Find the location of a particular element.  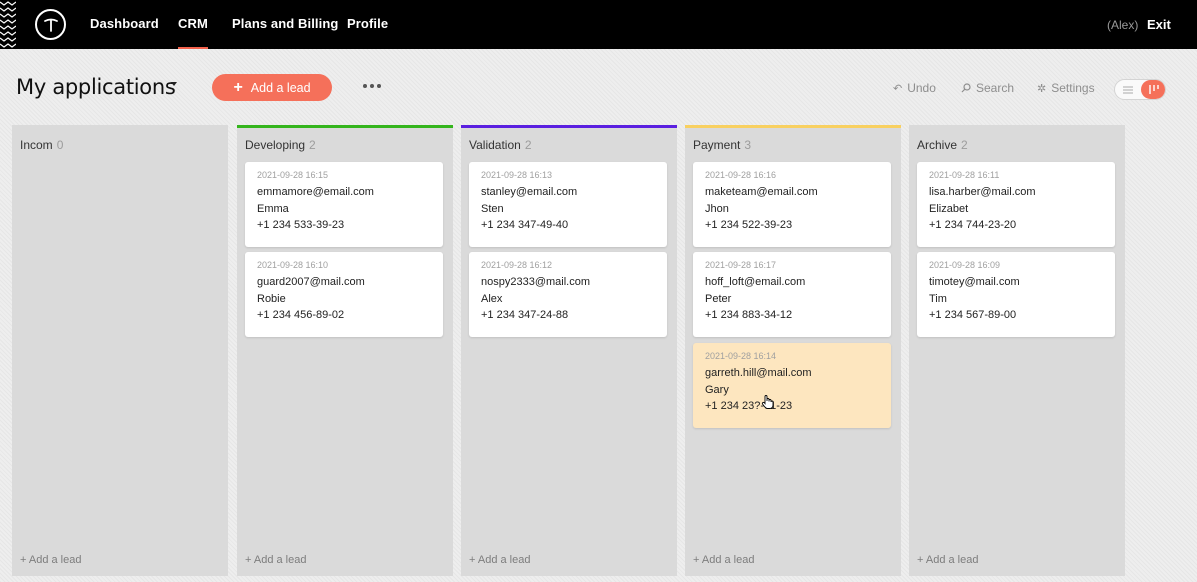

list-view-button is located at coordinates (1128, 89).